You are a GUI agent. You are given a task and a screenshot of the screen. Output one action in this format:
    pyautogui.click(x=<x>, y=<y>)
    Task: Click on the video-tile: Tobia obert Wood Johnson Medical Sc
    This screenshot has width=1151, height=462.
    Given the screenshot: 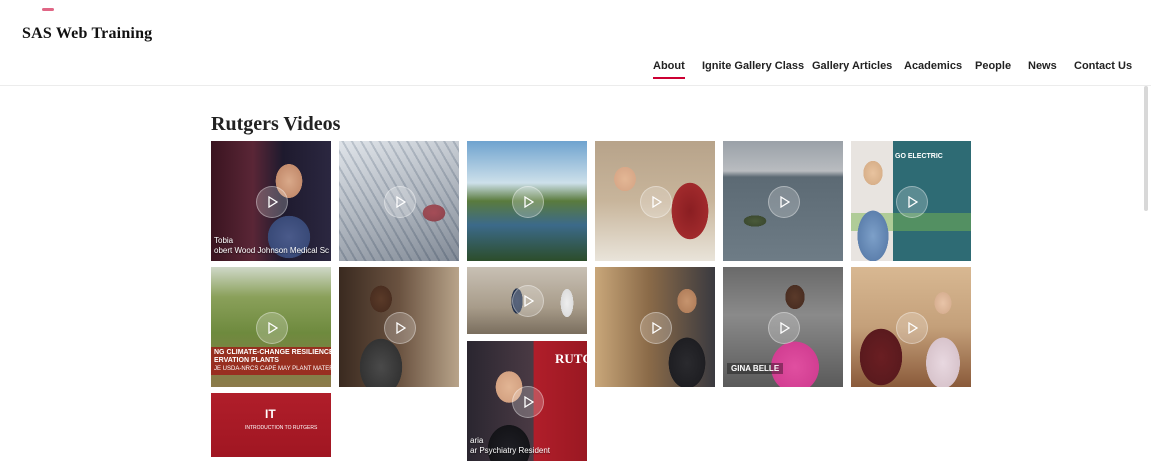 What is the action you would take?
    pyautogui.click(x=271, y=201)
    